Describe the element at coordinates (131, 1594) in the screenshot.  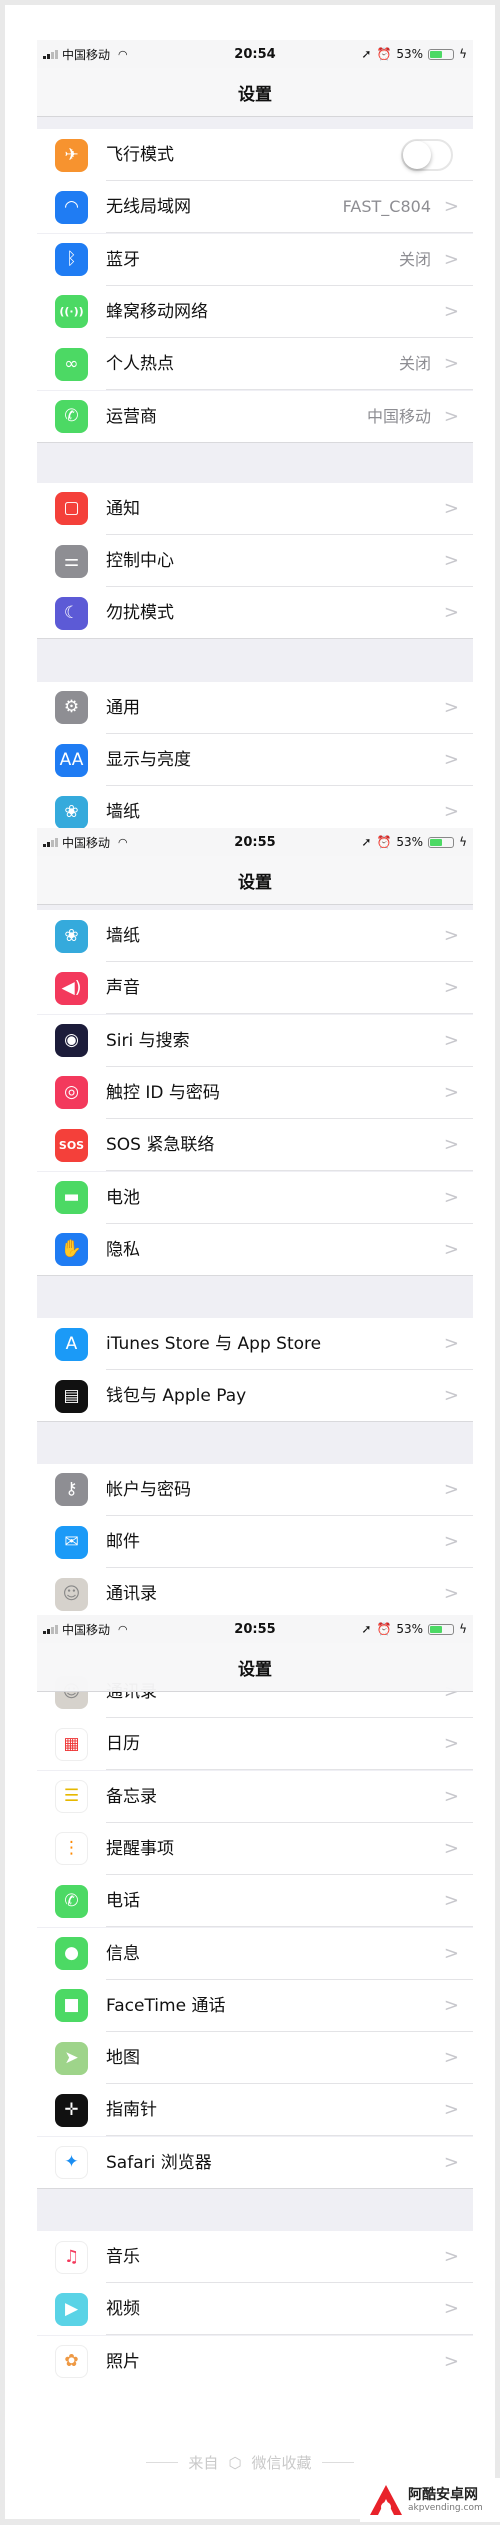
I see `row-label: 通讯录` at that location.